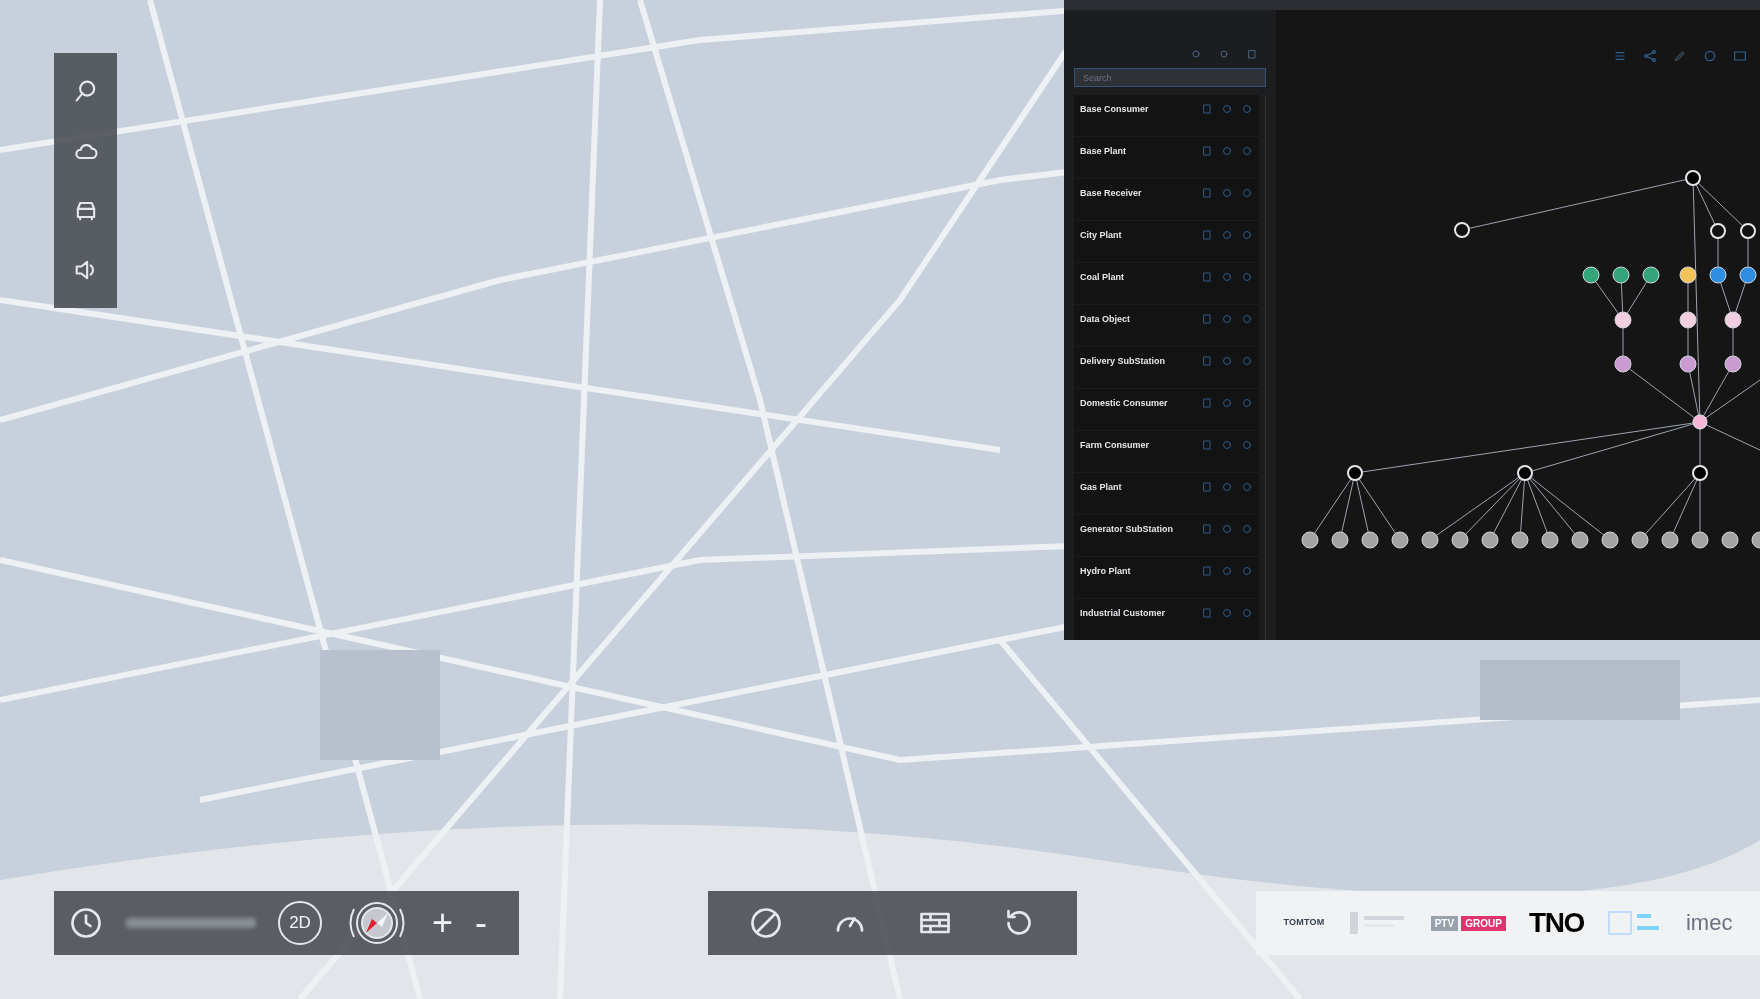 Image resolution: width=1760 pixels, height=999 pixels. I want to click on zoom-out-button: -, so click(481, 923).